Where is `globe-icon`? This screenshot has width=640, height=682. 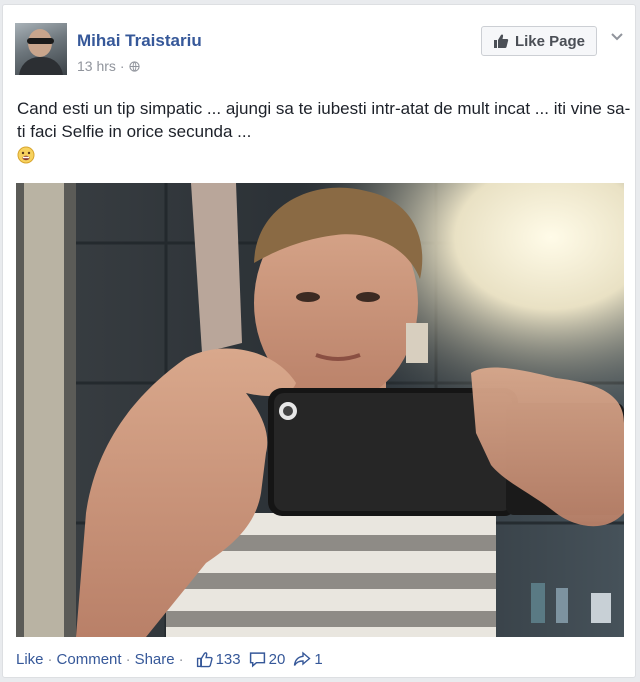 globe-icon is located at coordinates (134, 66).